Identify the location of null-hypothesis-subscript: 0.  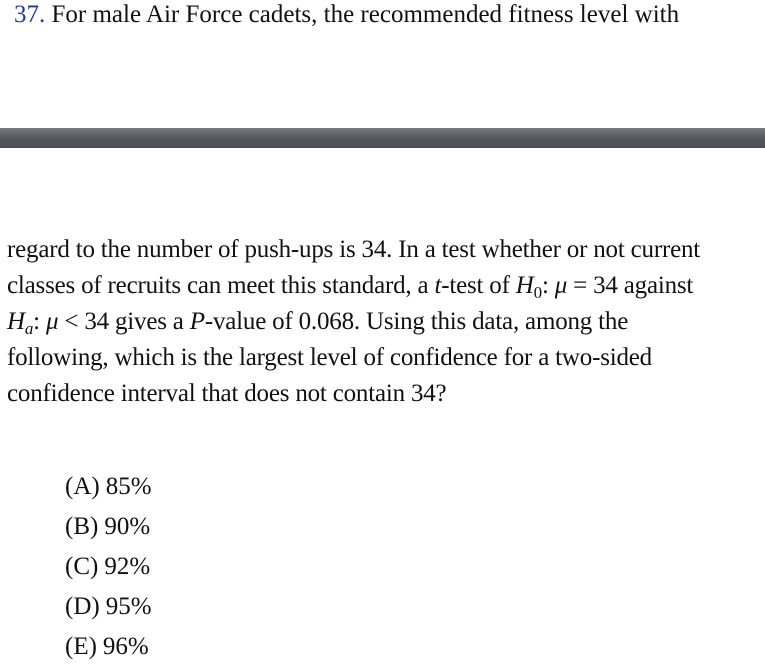
(538, 292).